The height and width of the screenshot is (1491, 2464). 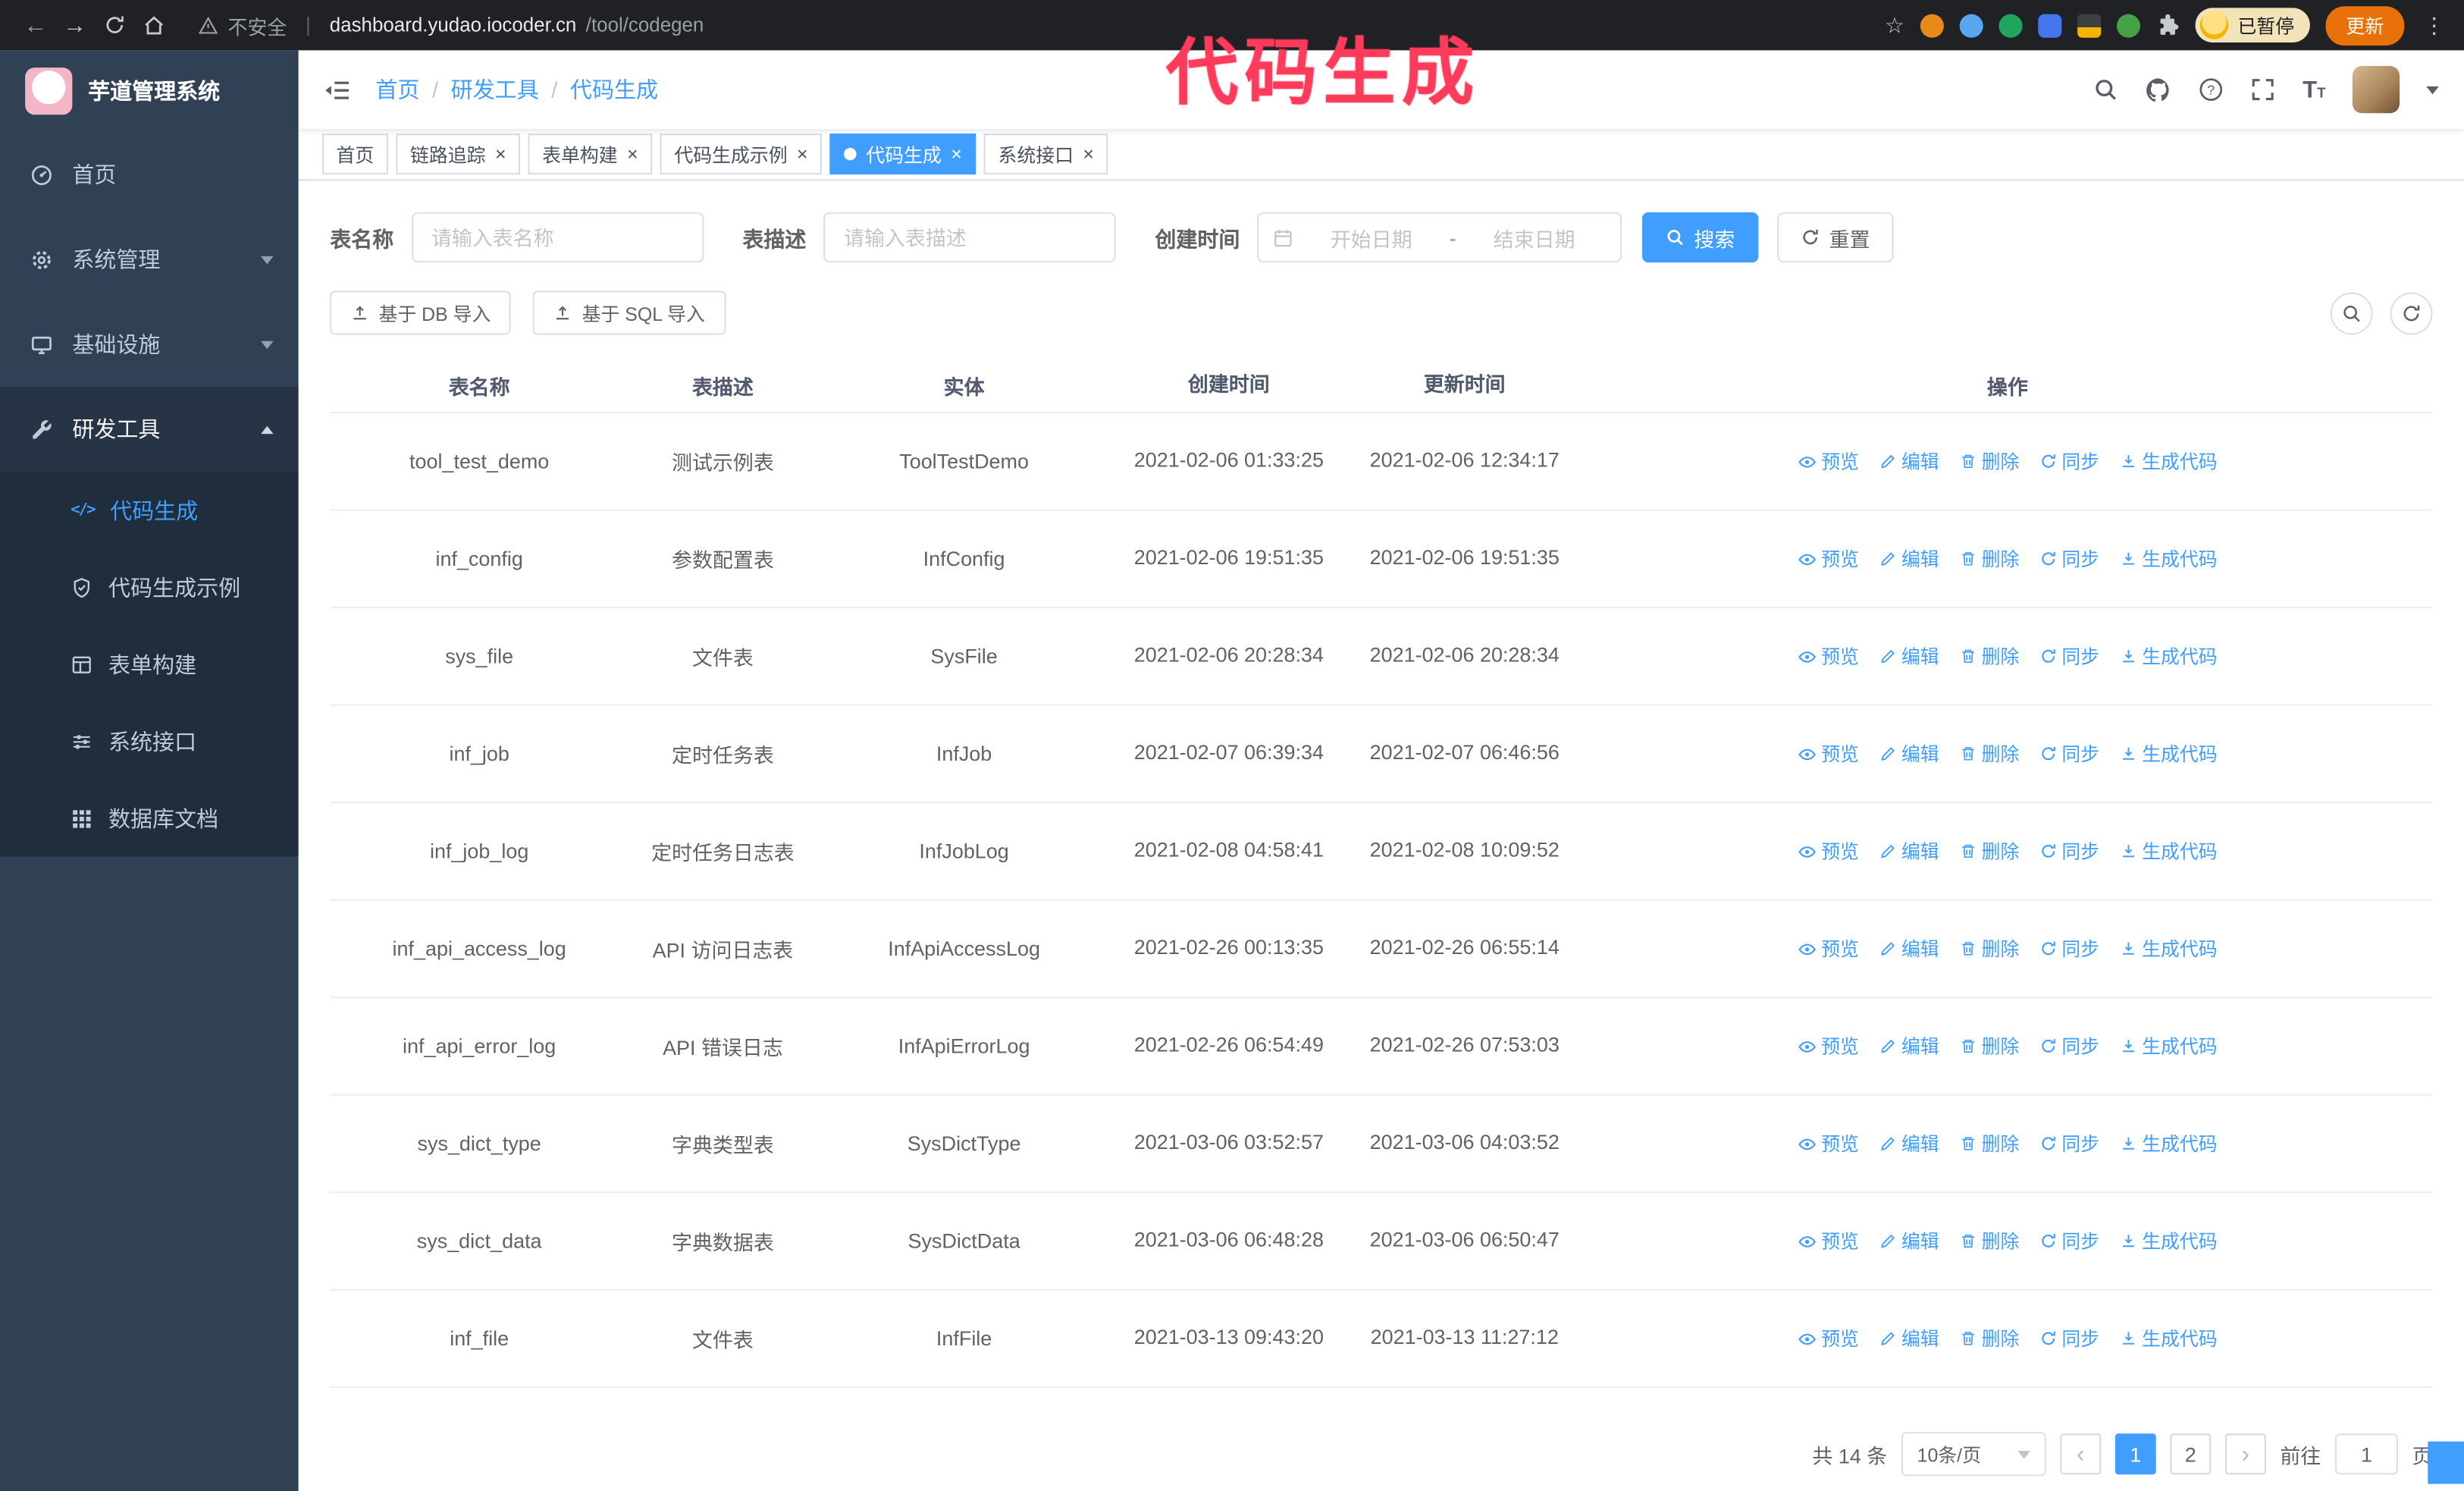 I want to click on create-time-range-picker: 开始日期 - 结束日期, so click(x=1439, y=237).